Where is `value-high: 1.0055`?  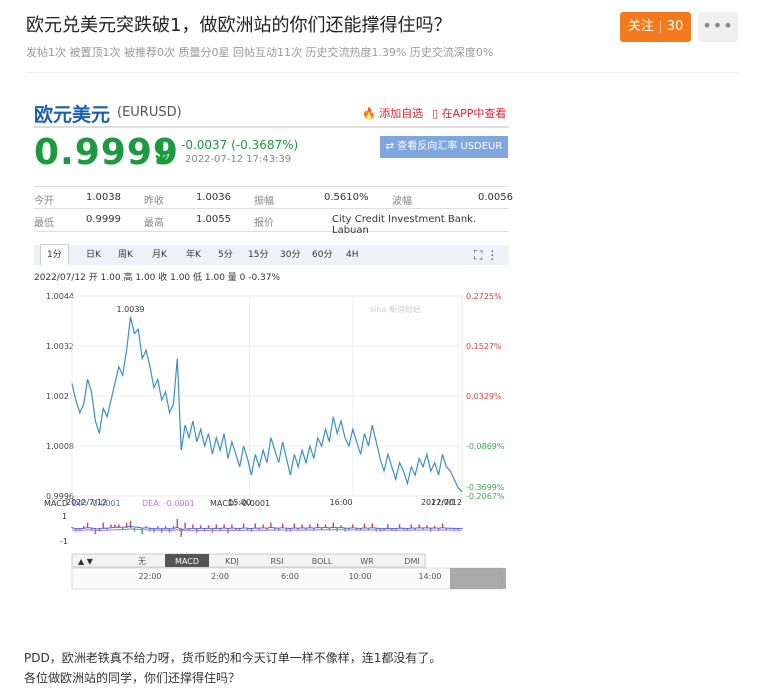
value-high: 1.0055 is located at coordinates (213, 219).